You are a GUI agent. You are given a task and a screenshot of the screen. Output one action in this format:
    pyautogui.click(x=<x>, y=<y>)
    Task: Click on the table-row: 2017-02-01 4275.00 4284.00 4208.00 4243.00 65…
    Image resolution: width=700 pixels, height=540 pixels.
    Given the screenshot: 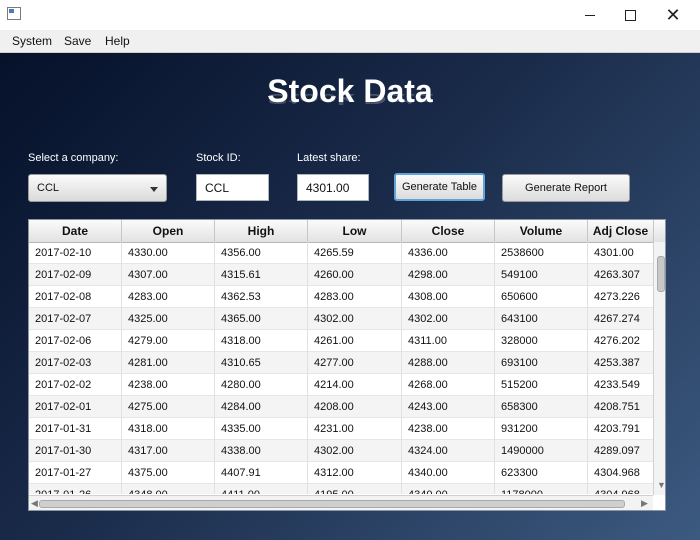 What is the action you would take?
    pyautogui.click(x=341, y=407)
    